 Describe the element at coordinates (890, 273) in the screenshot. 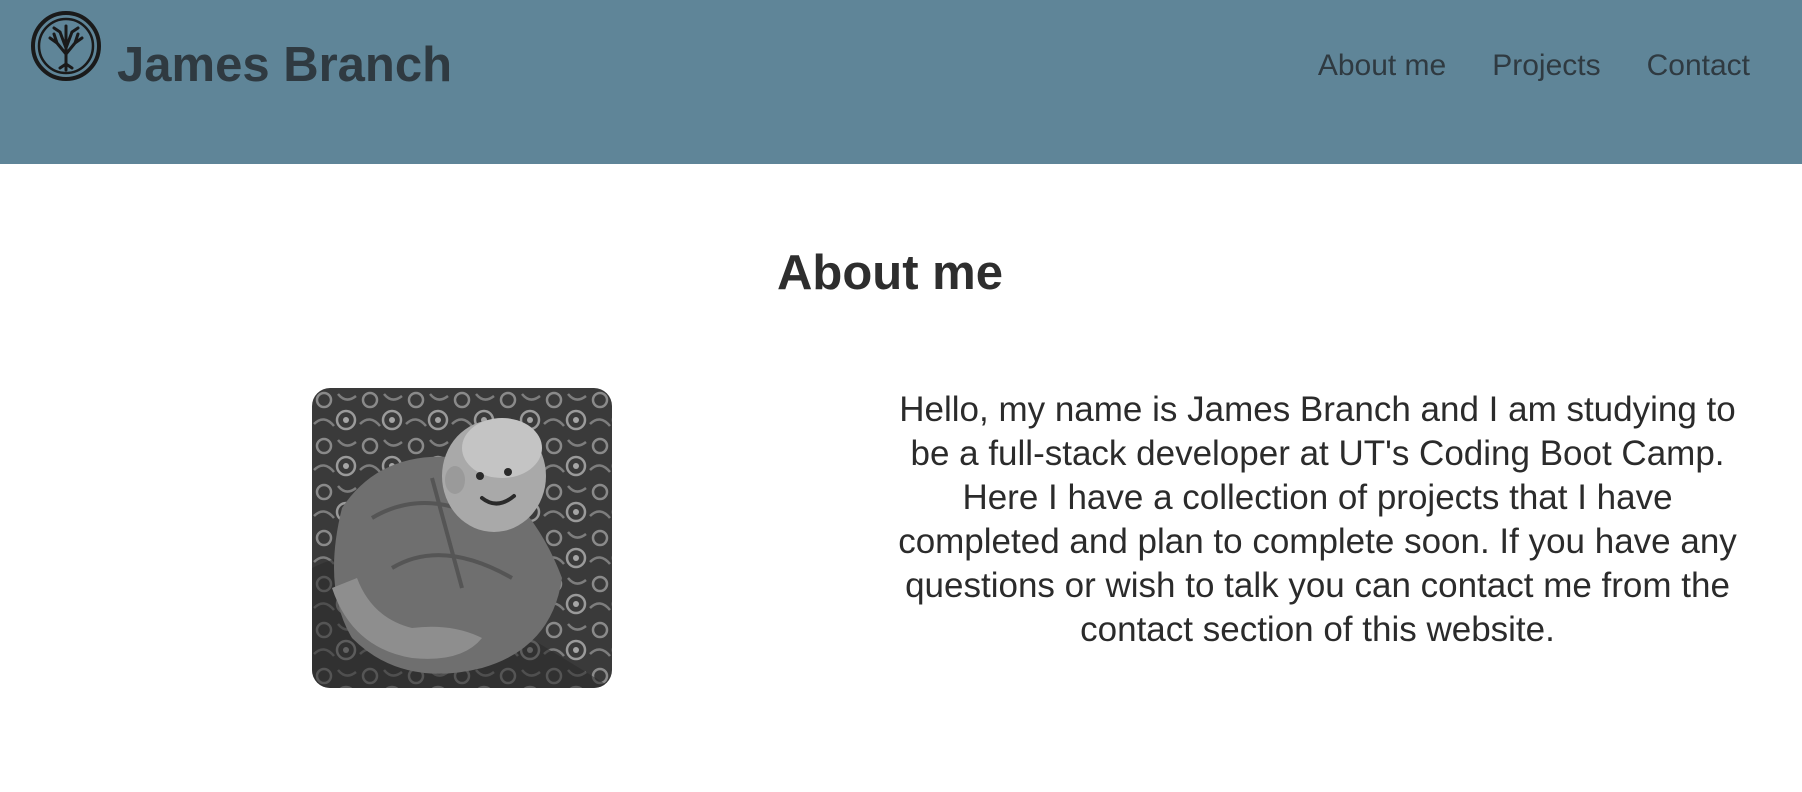

I see `about-section-title: About me` at that location.